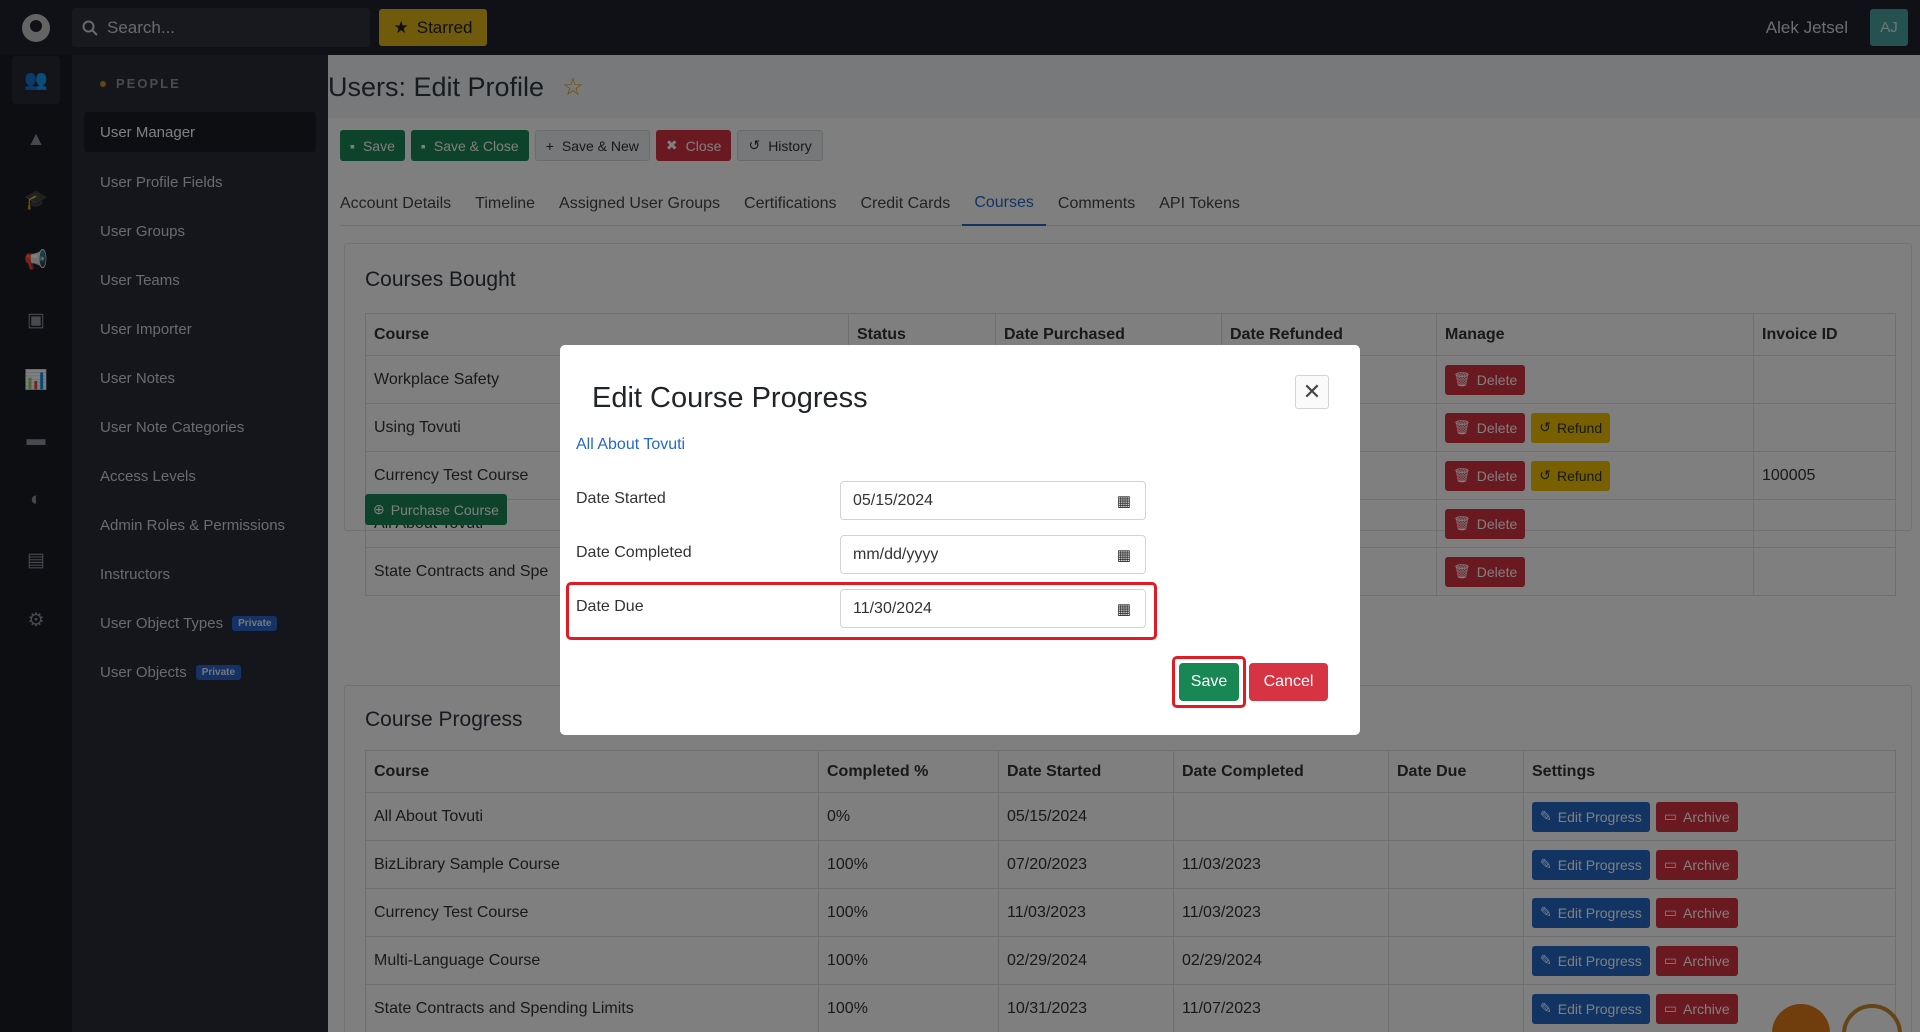 Image resolution: width=1920 pixels, height=1032 pixels. I want to click on date-due-highlight, so click(861, 611).